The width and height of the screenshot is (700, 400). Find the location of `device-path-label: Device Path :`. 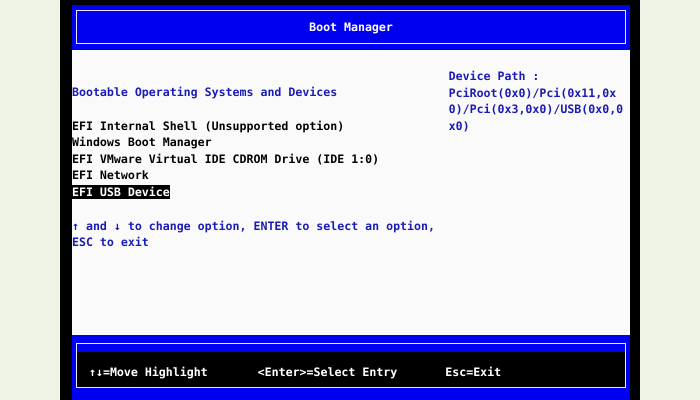

device-path-label: Device Path : is located at coordinates (494, 76).